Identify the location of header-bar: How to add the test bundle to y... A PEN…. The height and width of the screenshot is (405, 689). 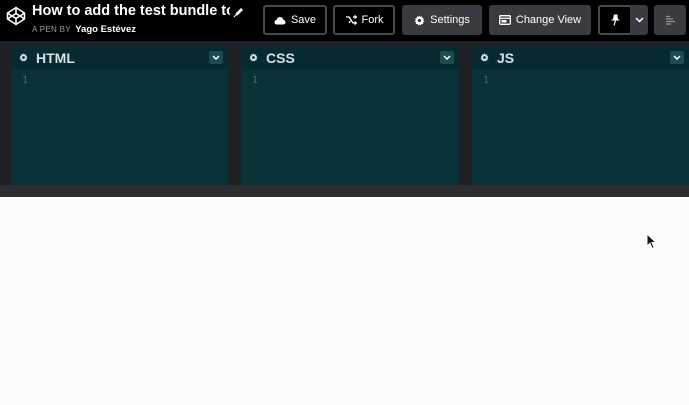
(344, 20).